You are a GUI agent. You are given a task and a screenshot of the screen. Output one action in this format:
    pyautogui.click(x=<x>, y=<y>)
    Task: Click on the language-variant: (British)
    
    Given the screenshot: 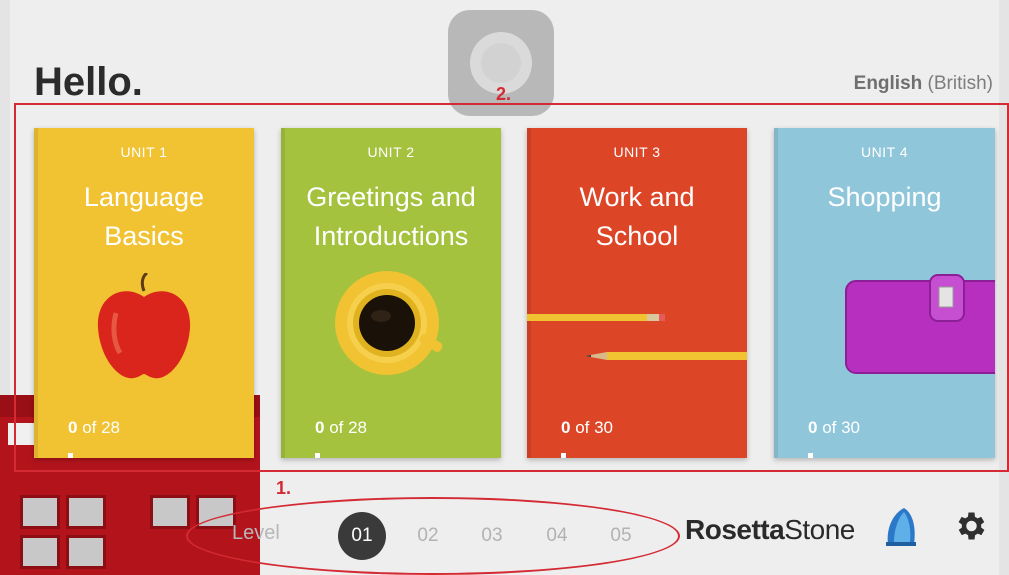 What is the action you would take?
    pyautogui.click(x=960, y=83)
    